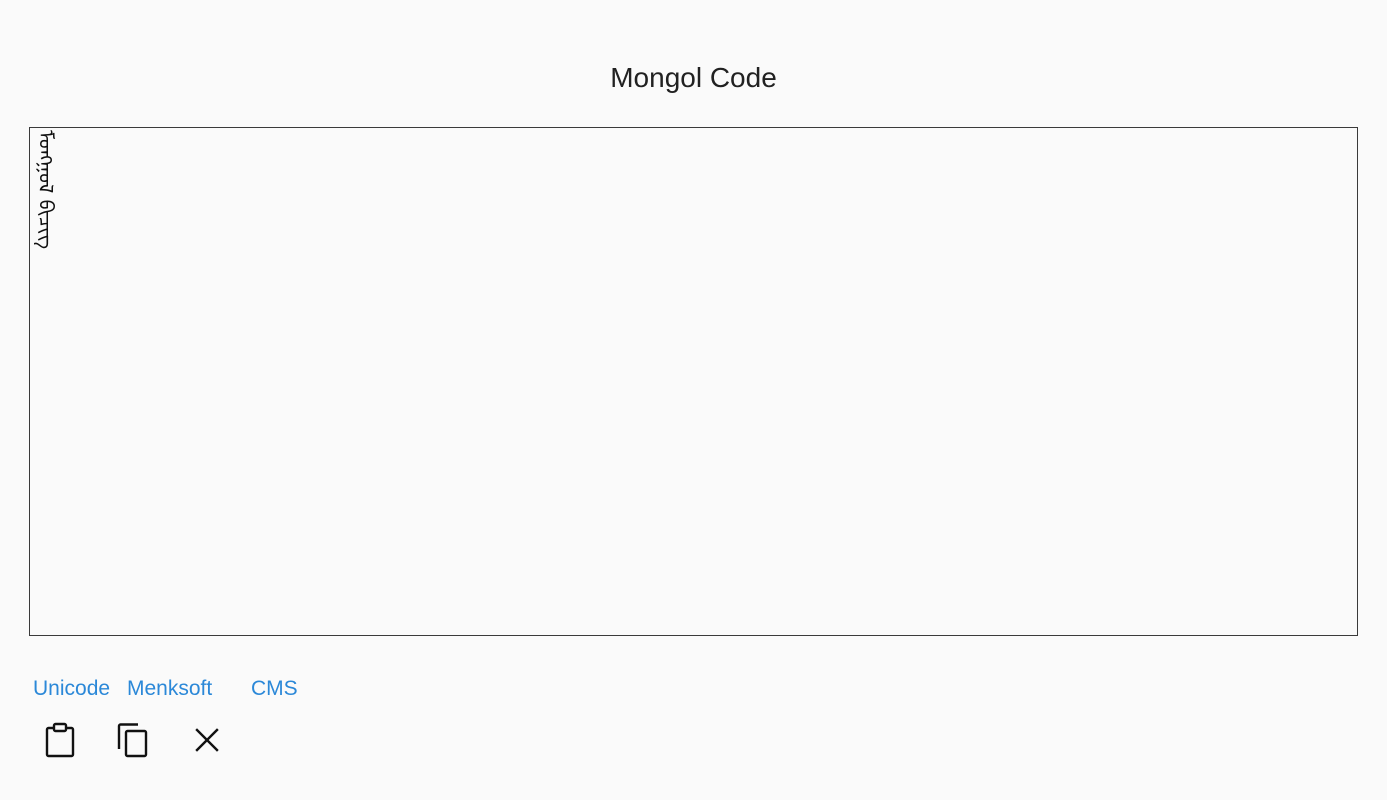  I want to click on close-icon, so click(207, 740).